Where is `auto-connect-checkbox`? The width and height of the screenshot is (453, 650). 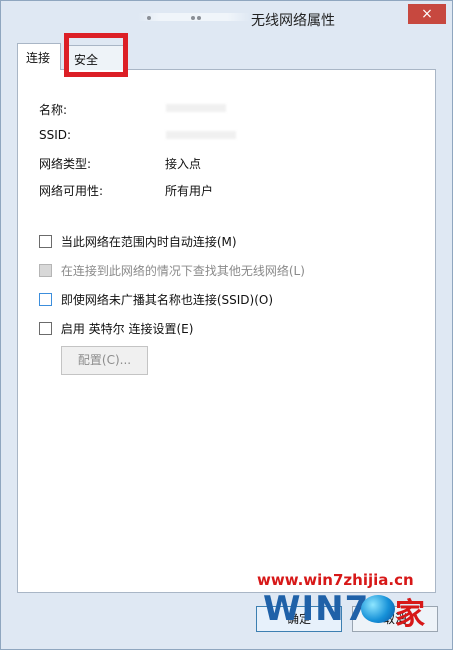
auto-connect-checkbox is located at coordinates (45, 241).